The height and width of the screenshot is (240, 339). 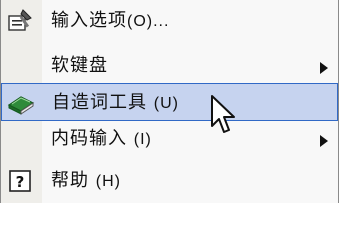 I want to click on label-text: 软键盘, so click(x=79, y=65).